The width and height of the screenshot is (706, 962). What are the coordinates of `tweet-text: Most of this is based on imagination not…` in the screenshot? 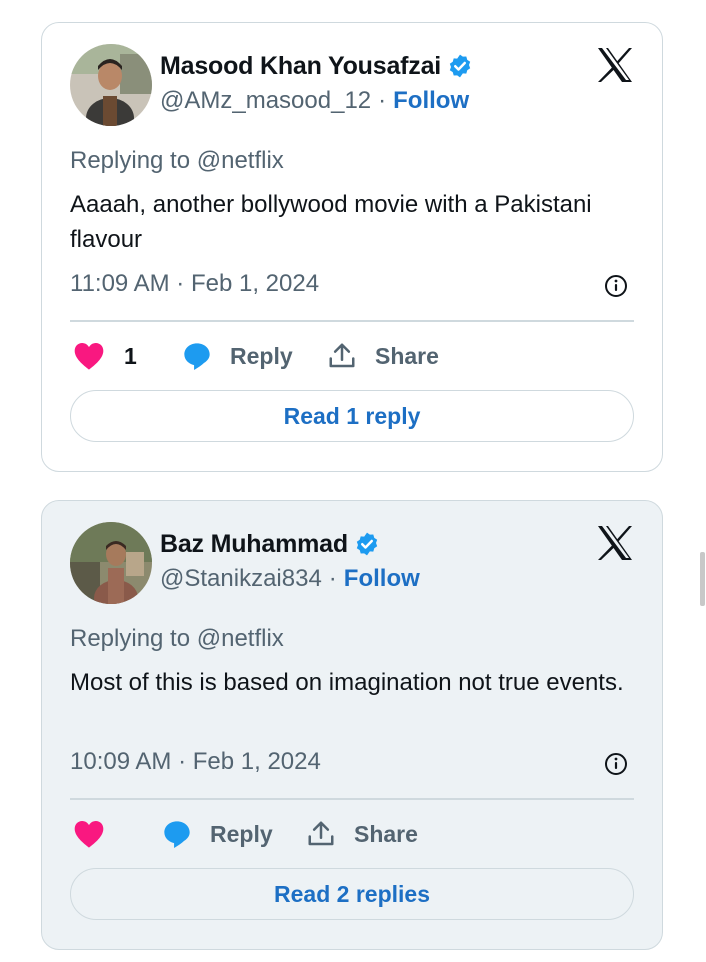 It's located at (347, 682).